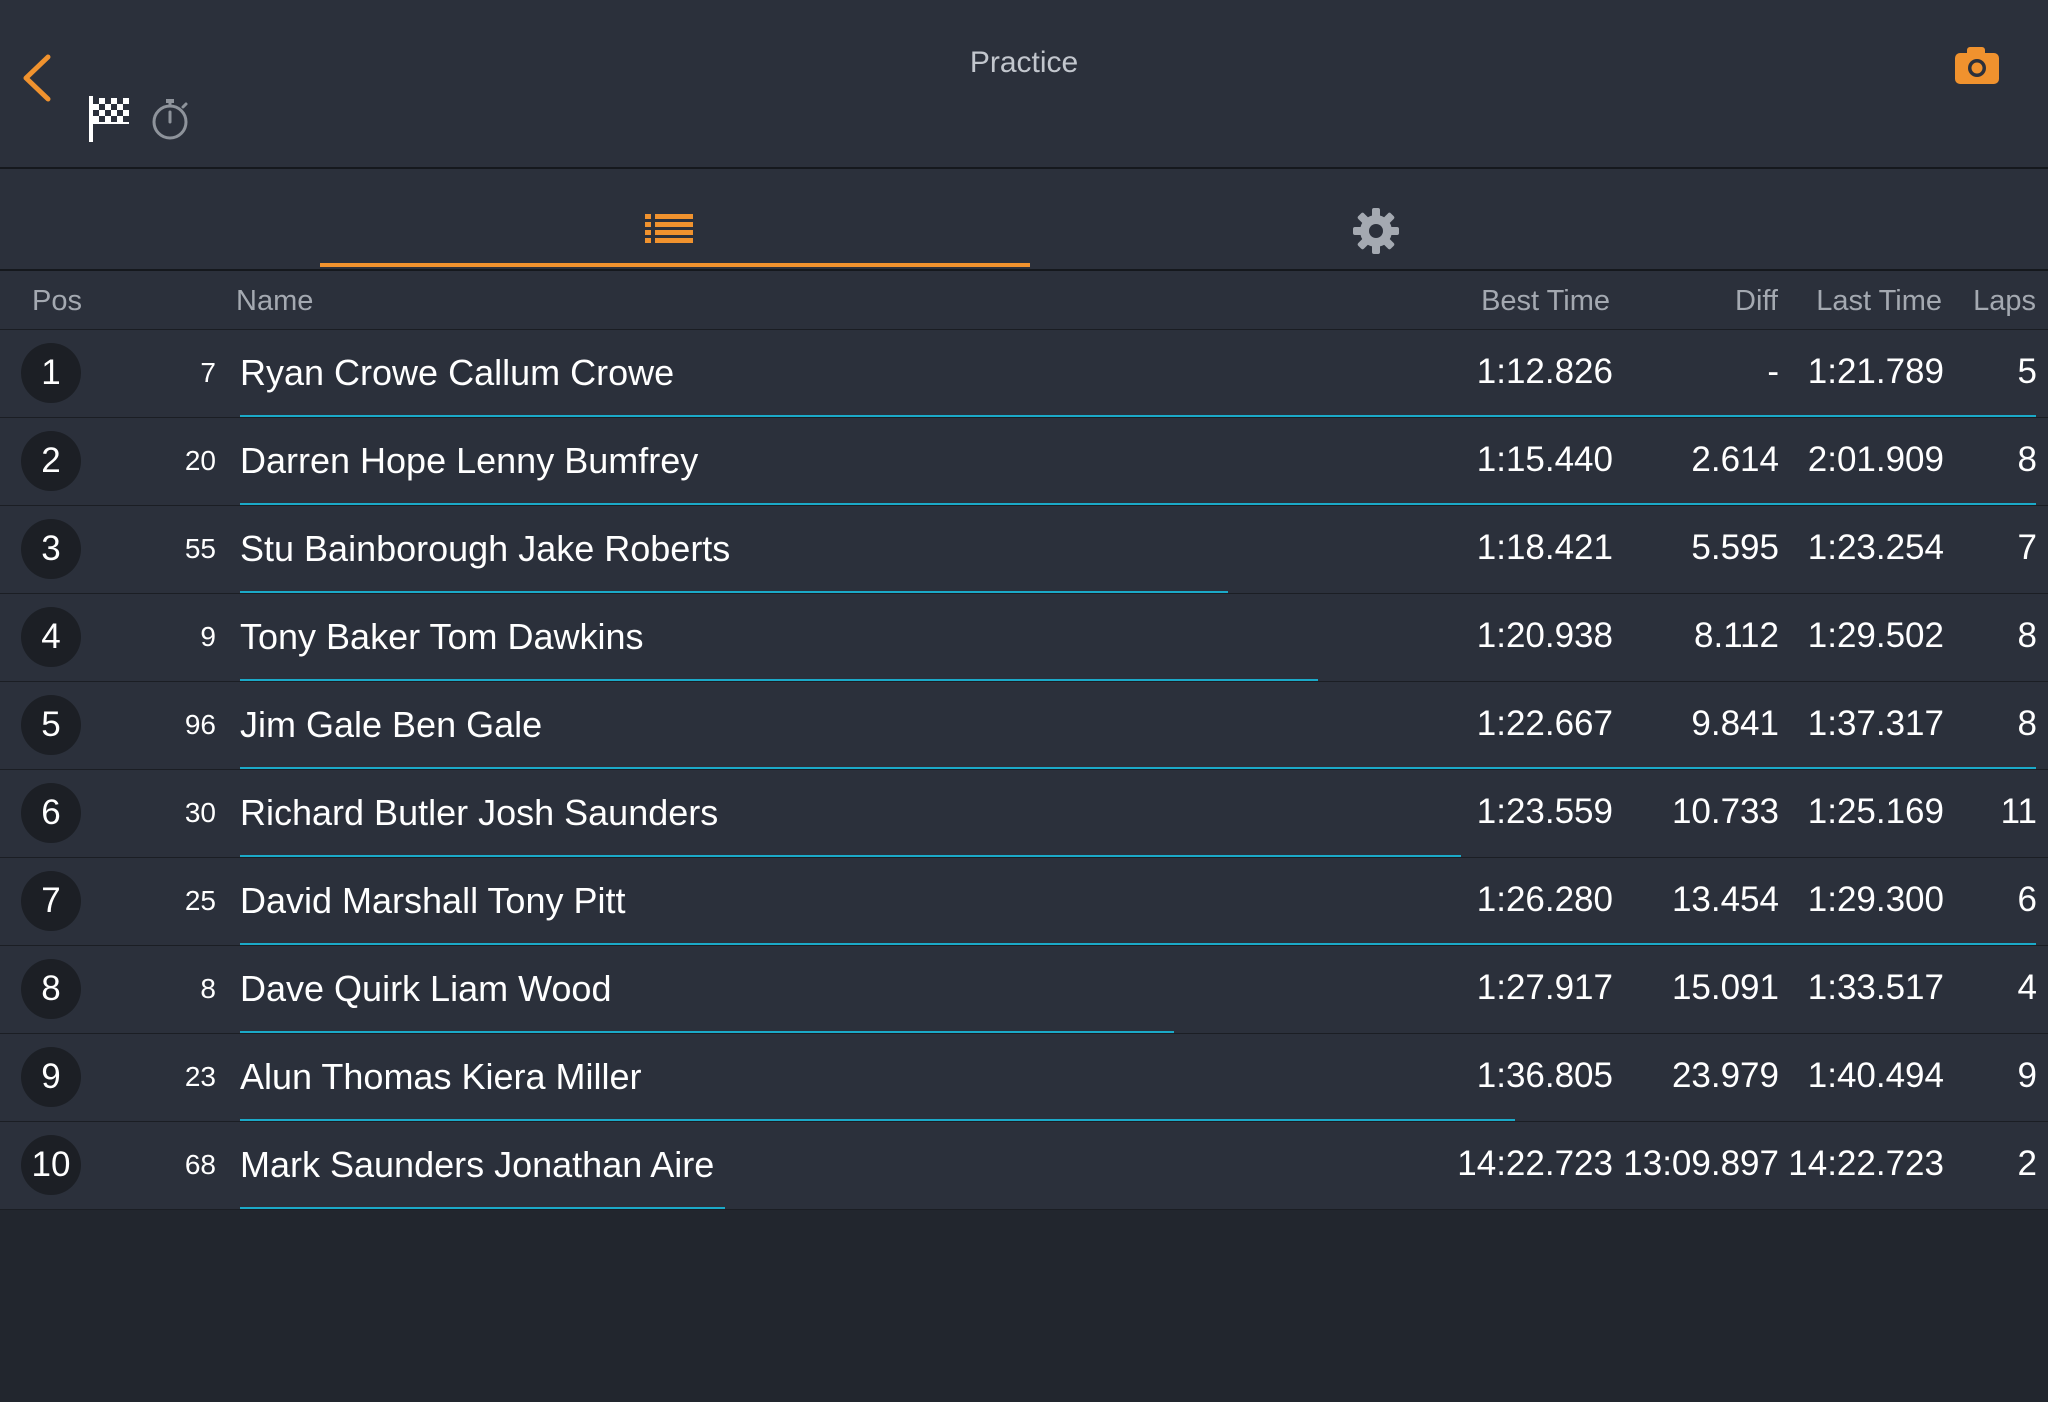 The image size is (2048, 1402). What do you see at coordinates (1735, 547) in the screenshot?
I see `diff-time: 5.595` at bounding box center [1735, 547].